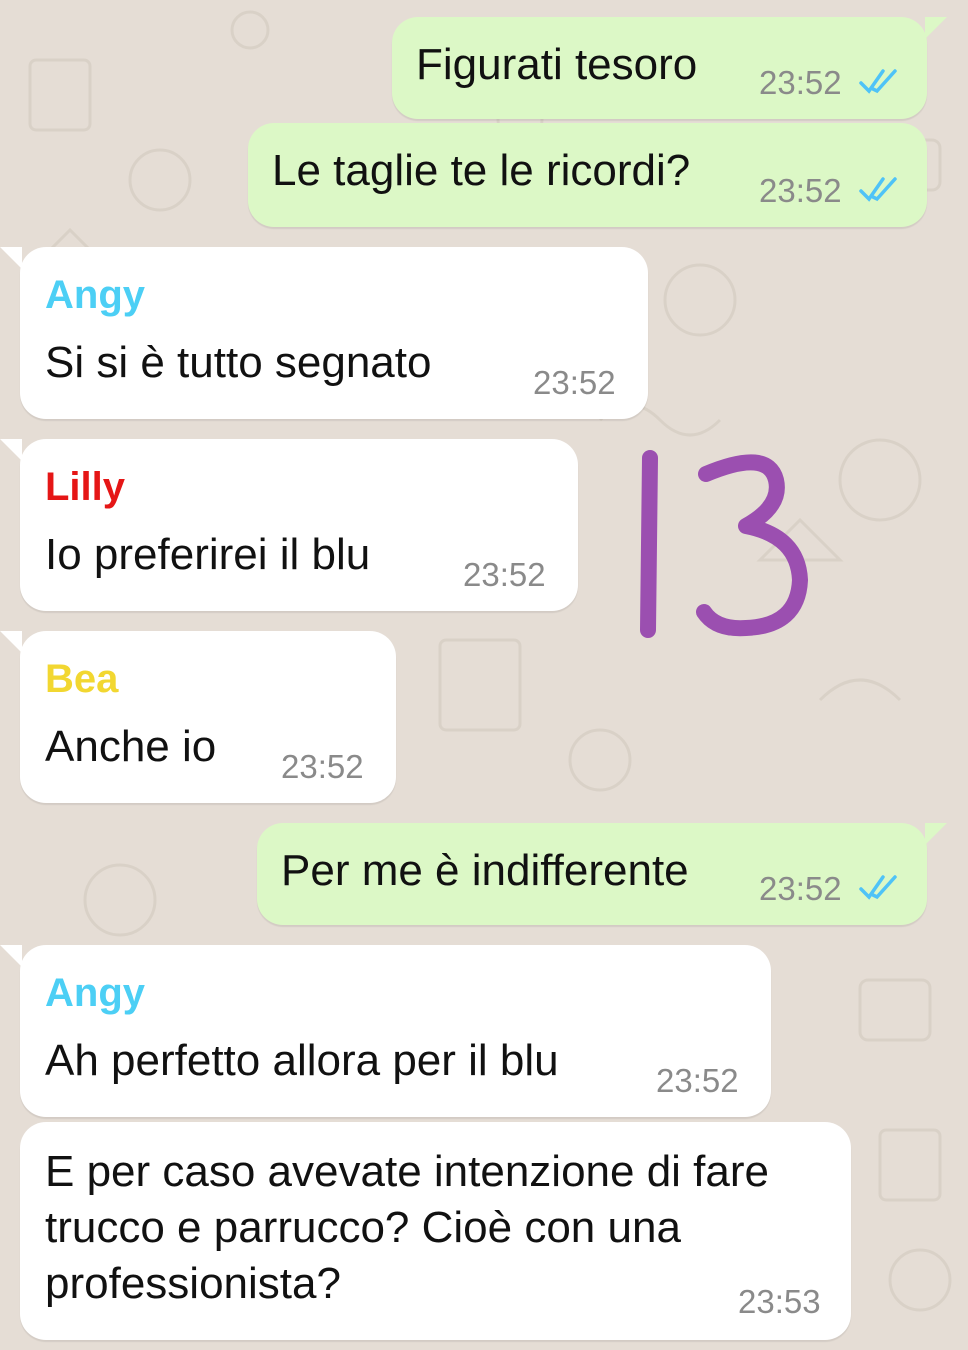 This screenshot has height=1350, width=968. Describe the element at coordinates (198, 717) in the screenshot. I see `message-bubble-incoming: Bea Anche io 23:52` at that location.